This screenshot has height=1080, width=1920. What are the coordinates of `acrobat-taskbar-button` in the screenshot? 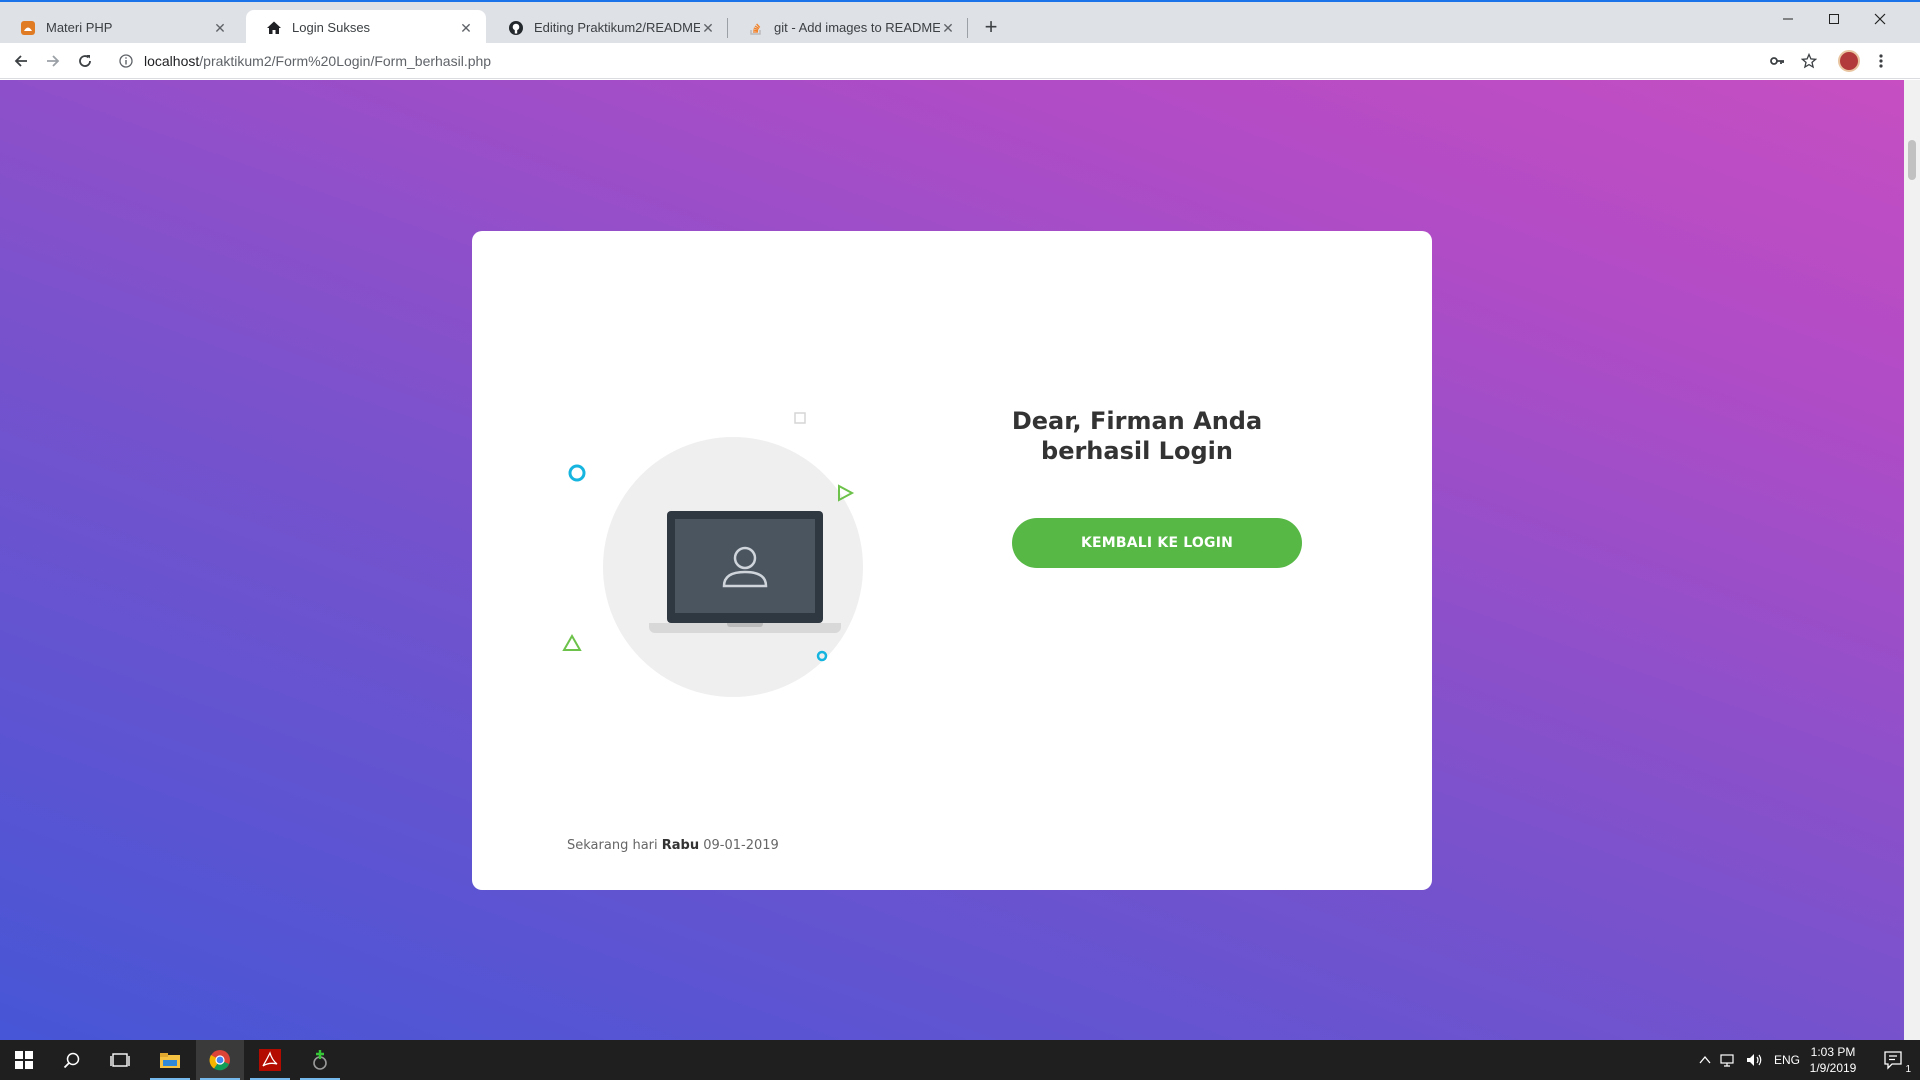 It's located at (270, 1060).